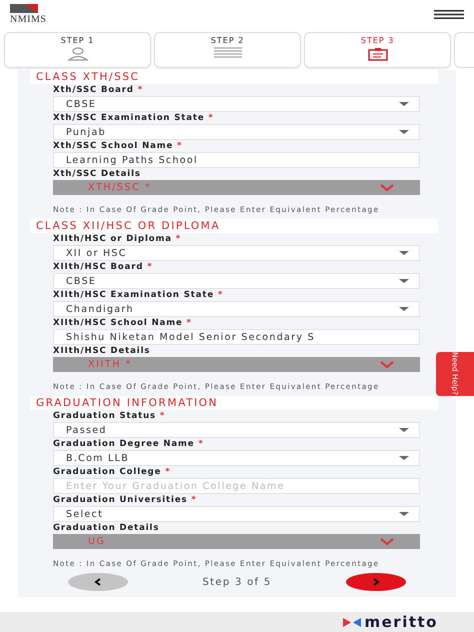  What do you see at coordinates (234, 403) in the screenshot?
I see `section-title: GRADUATION INFORMATION` at bounding box center [234, 403].